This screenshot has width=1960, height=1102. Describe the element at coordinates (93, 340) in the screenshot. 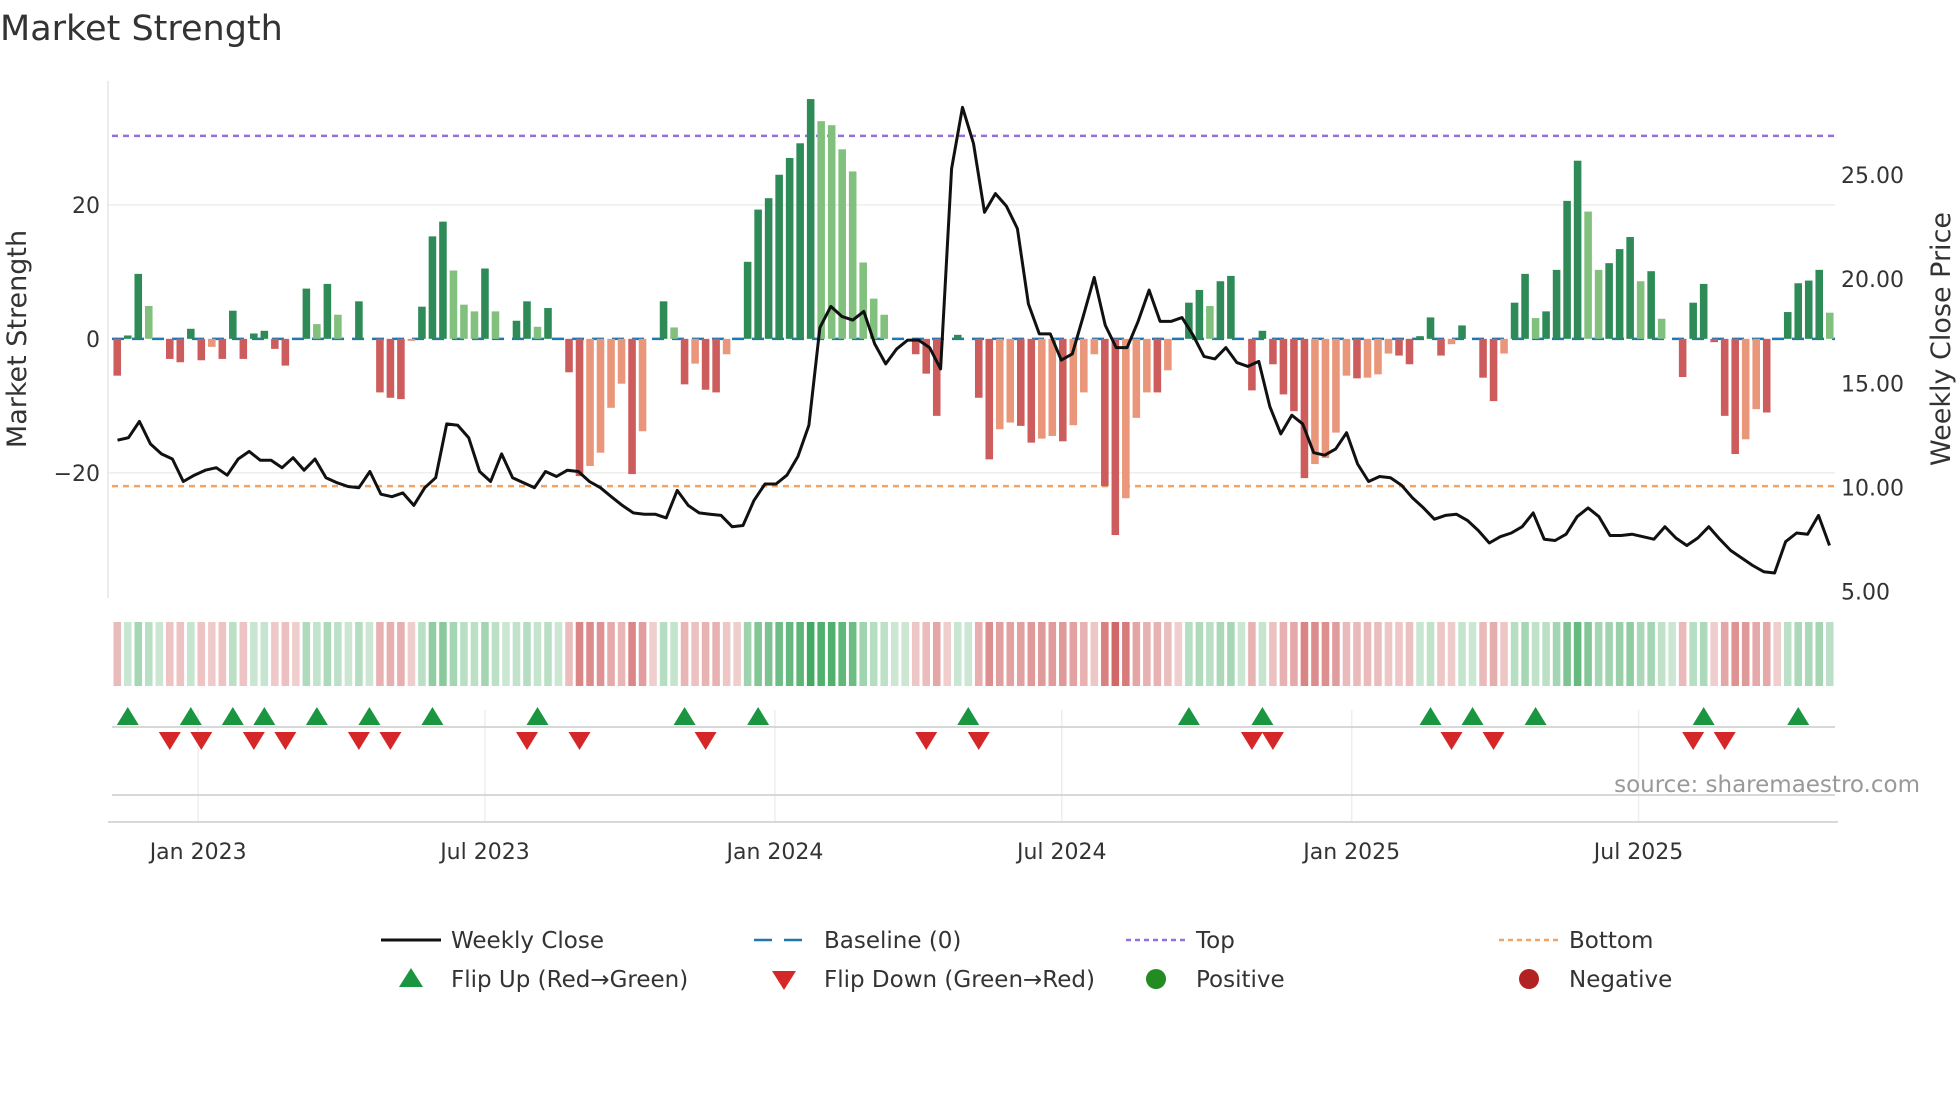

I see `y-tick-label: 0` at that location.